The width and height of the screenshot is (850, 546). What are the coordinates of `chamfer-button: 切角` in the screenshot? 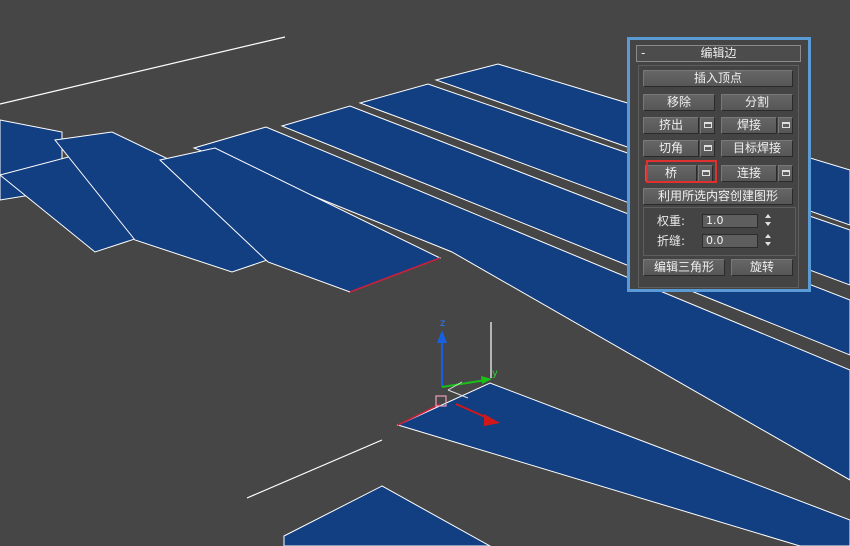 It's located at (671, 148).